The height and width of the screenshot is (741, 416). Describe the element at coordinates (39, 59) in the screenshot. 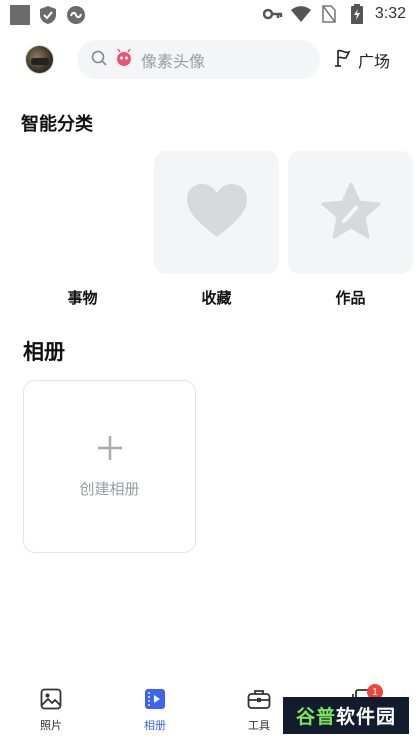

I see `avatar` at that location.